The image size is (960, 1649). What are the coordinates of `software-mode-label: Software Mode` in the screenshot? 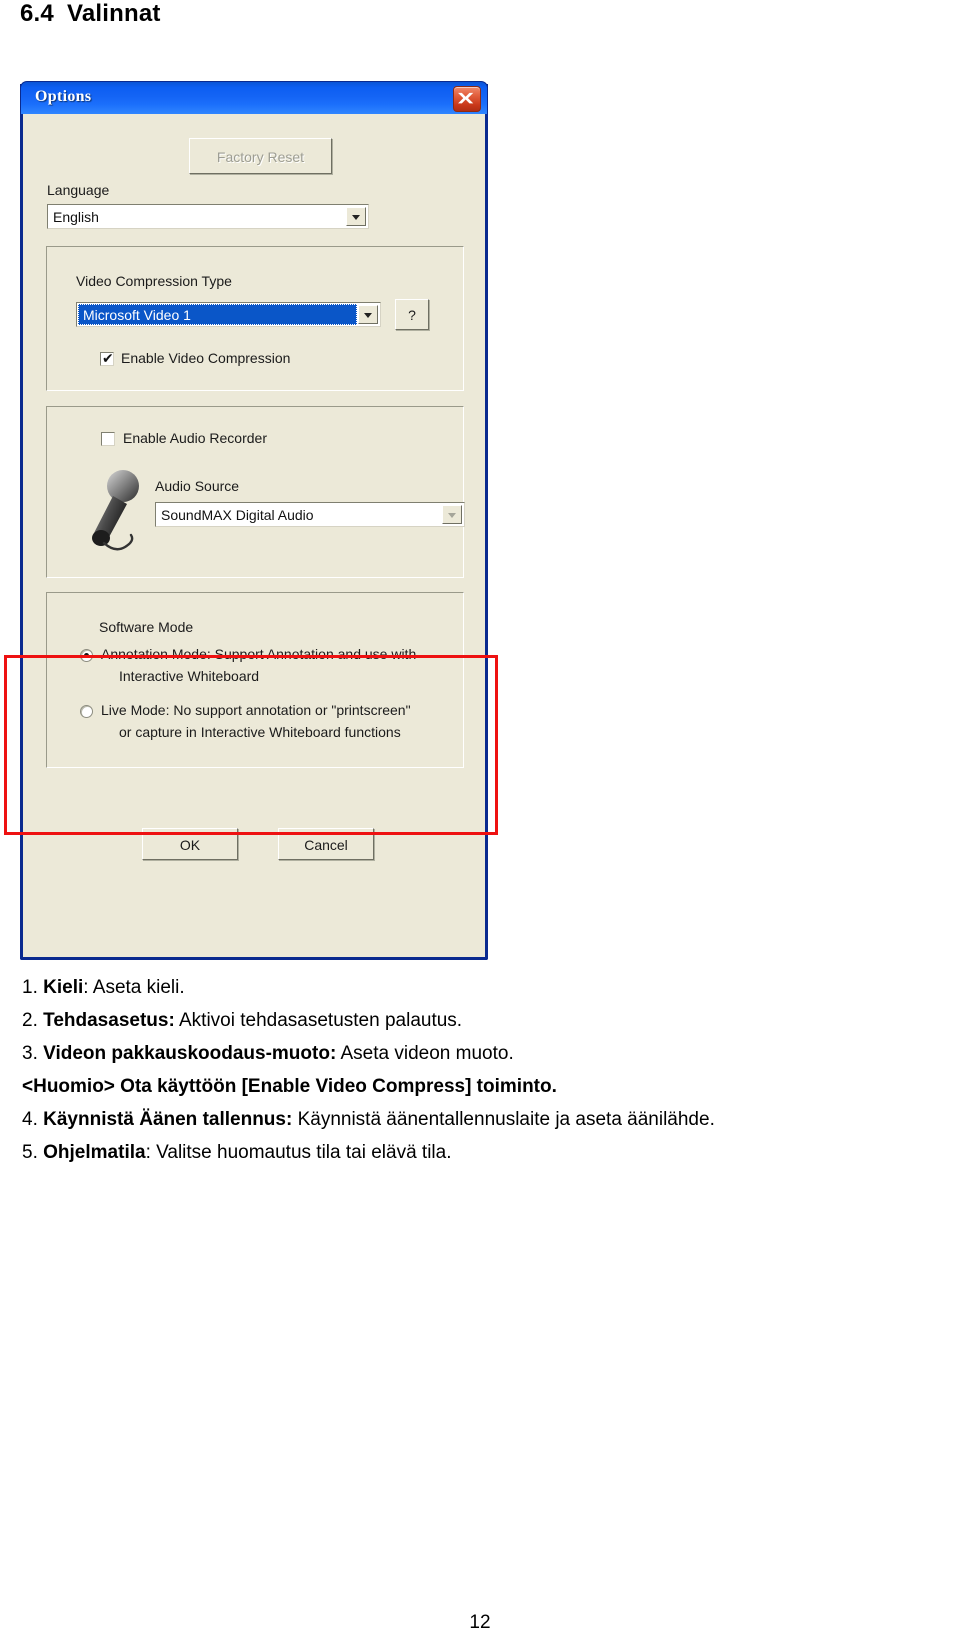 It's located at (146, 627).